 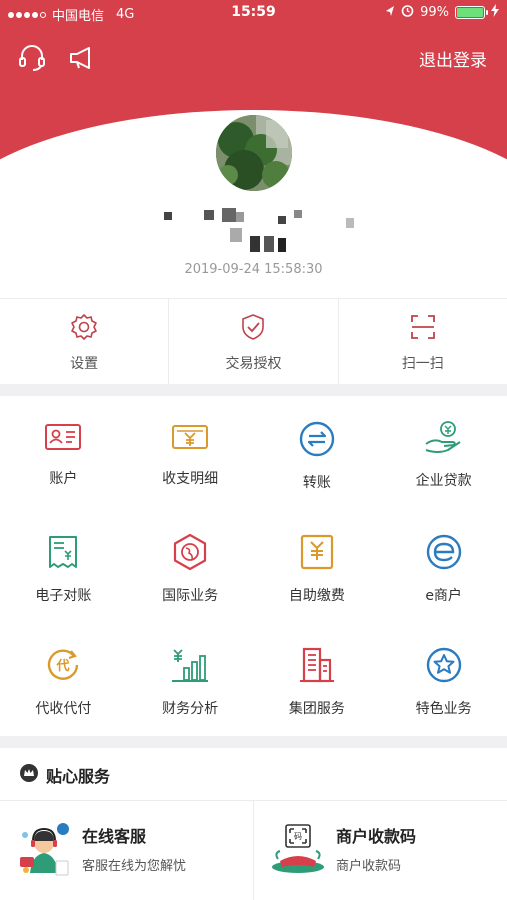 What do you see at coordinates (260, 232) in the screenshot?
I see `username-redacted` at bounding box center [260, 232].